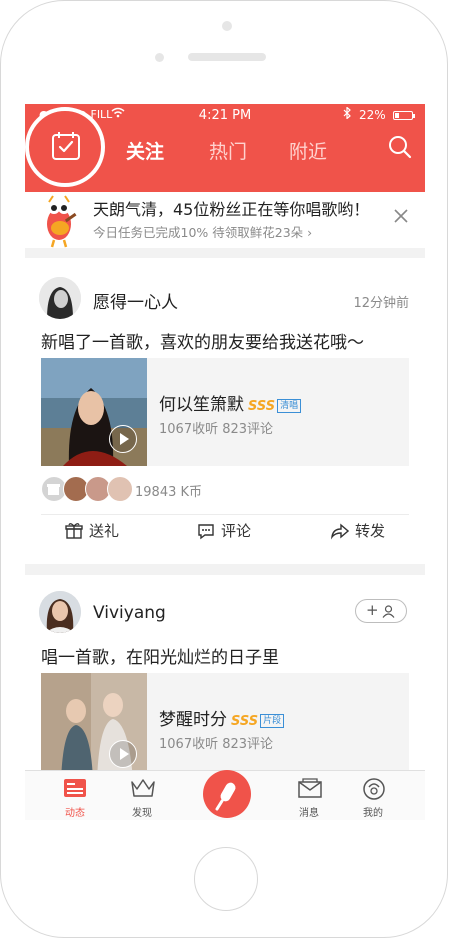  I want to click on close-icon, so click(401, 216).